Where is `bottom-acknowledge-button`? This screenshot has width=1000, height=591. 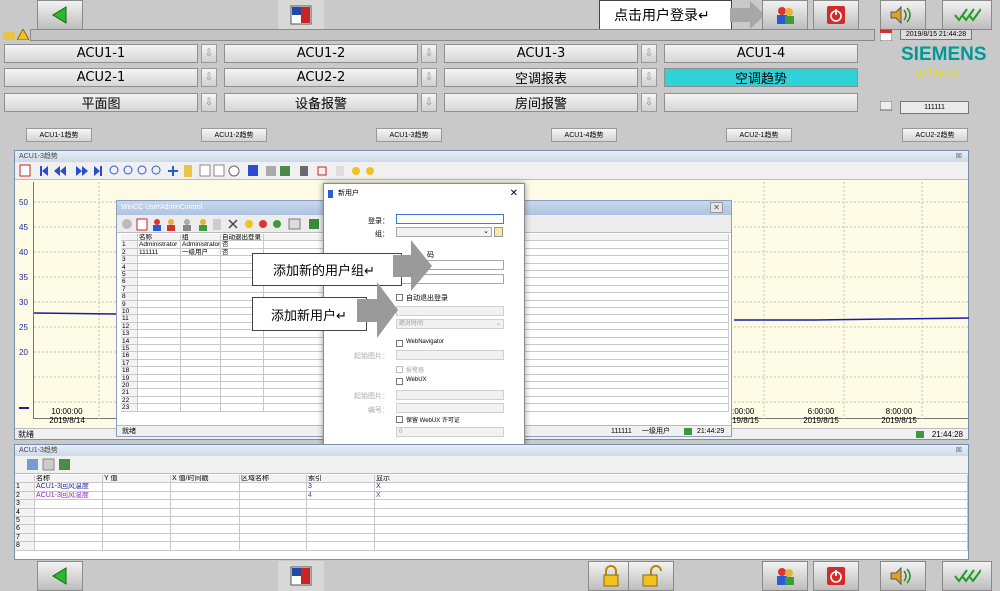
bottom-acknowledge-button is located at coordinates (967, 576).